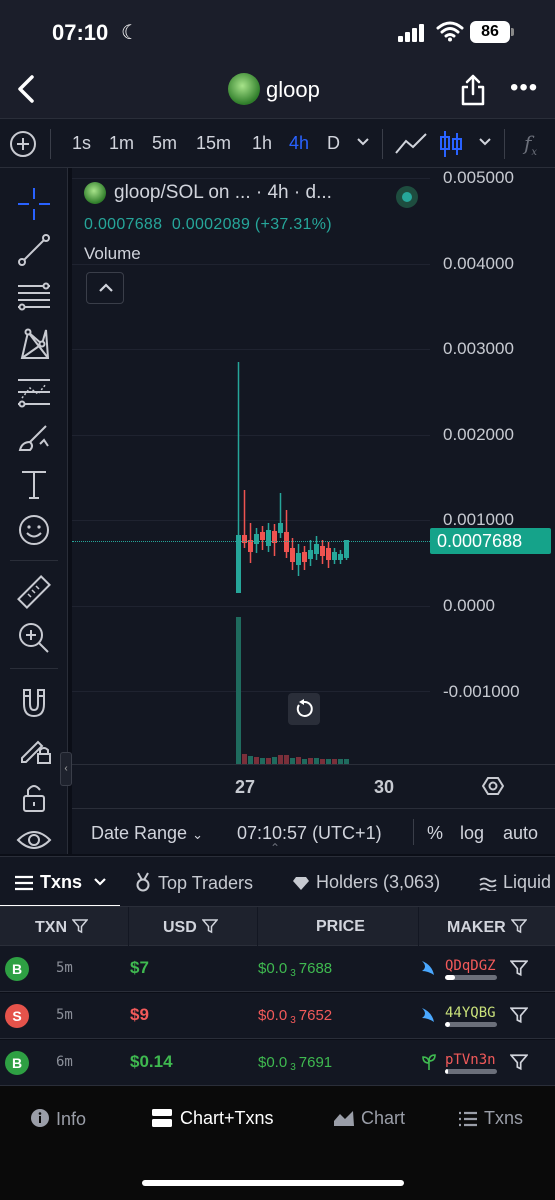  What do you see at coordinates (277, 969) in the screenshot?
I see `table-row: B 5m $7 $0.0 3 7688 QDqDGZ` at bounding box center [277, 969].